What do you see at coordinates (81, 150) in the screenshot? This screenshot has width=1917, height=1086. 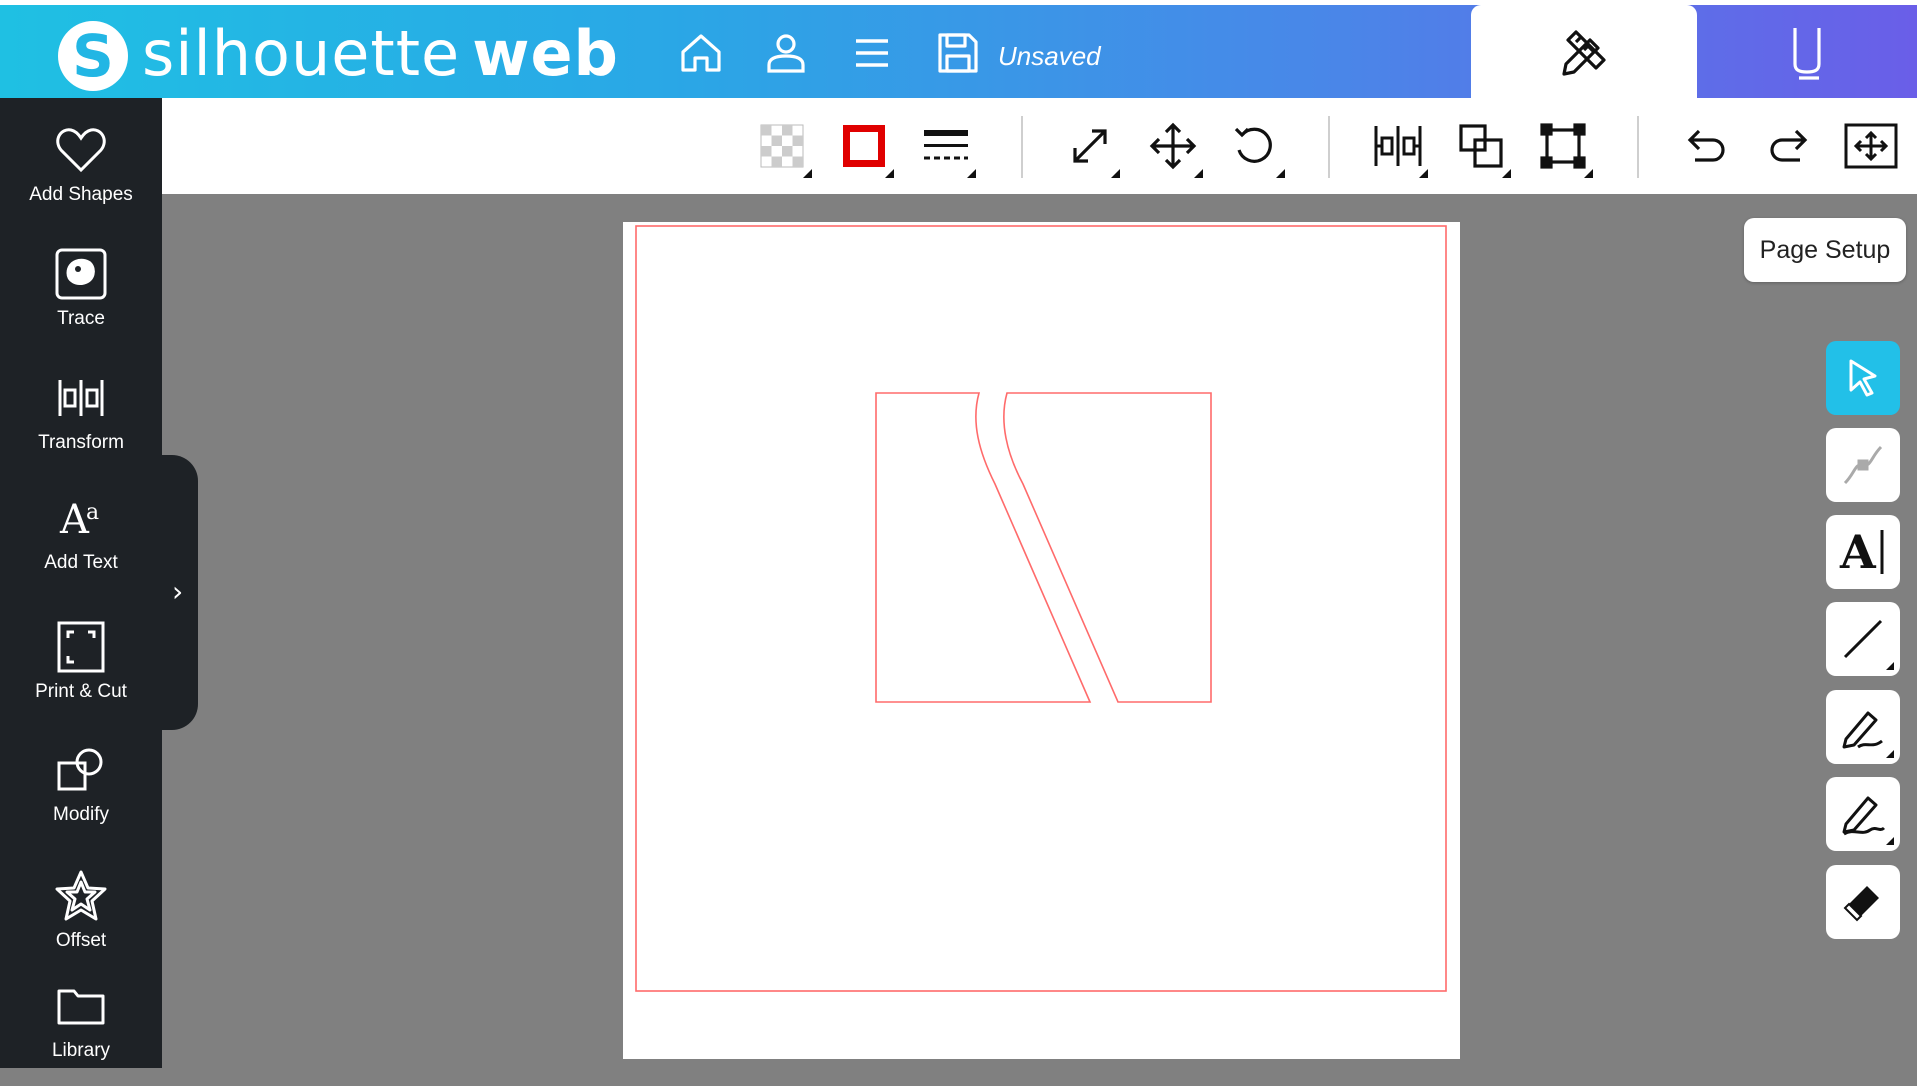 I see `heart-icon` at bounding box center [81, 150].